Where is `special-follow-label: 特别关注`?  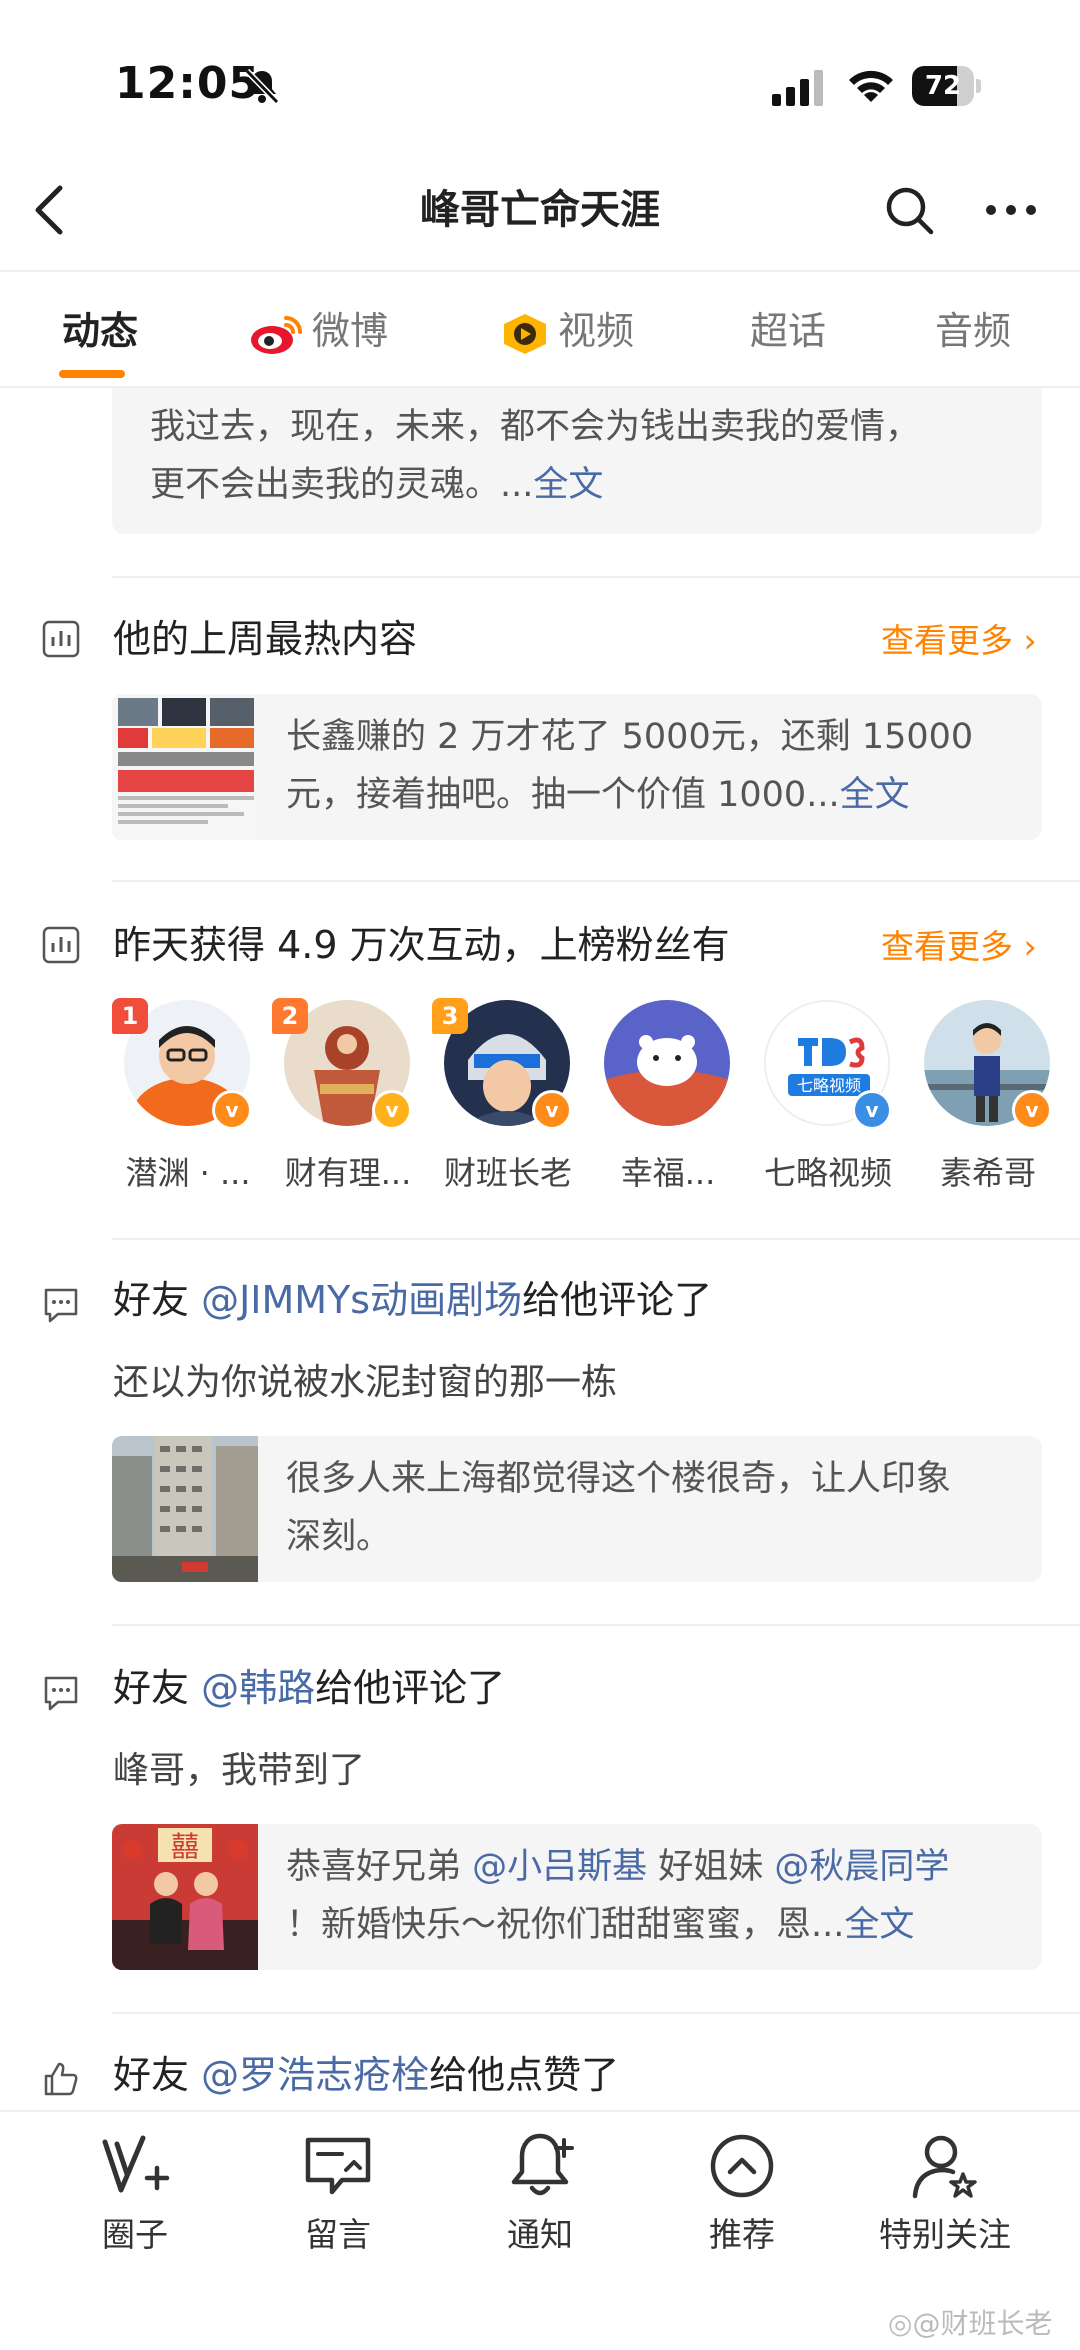 special-follow-label: 特别关注 is located at coordinates (945, 2234).